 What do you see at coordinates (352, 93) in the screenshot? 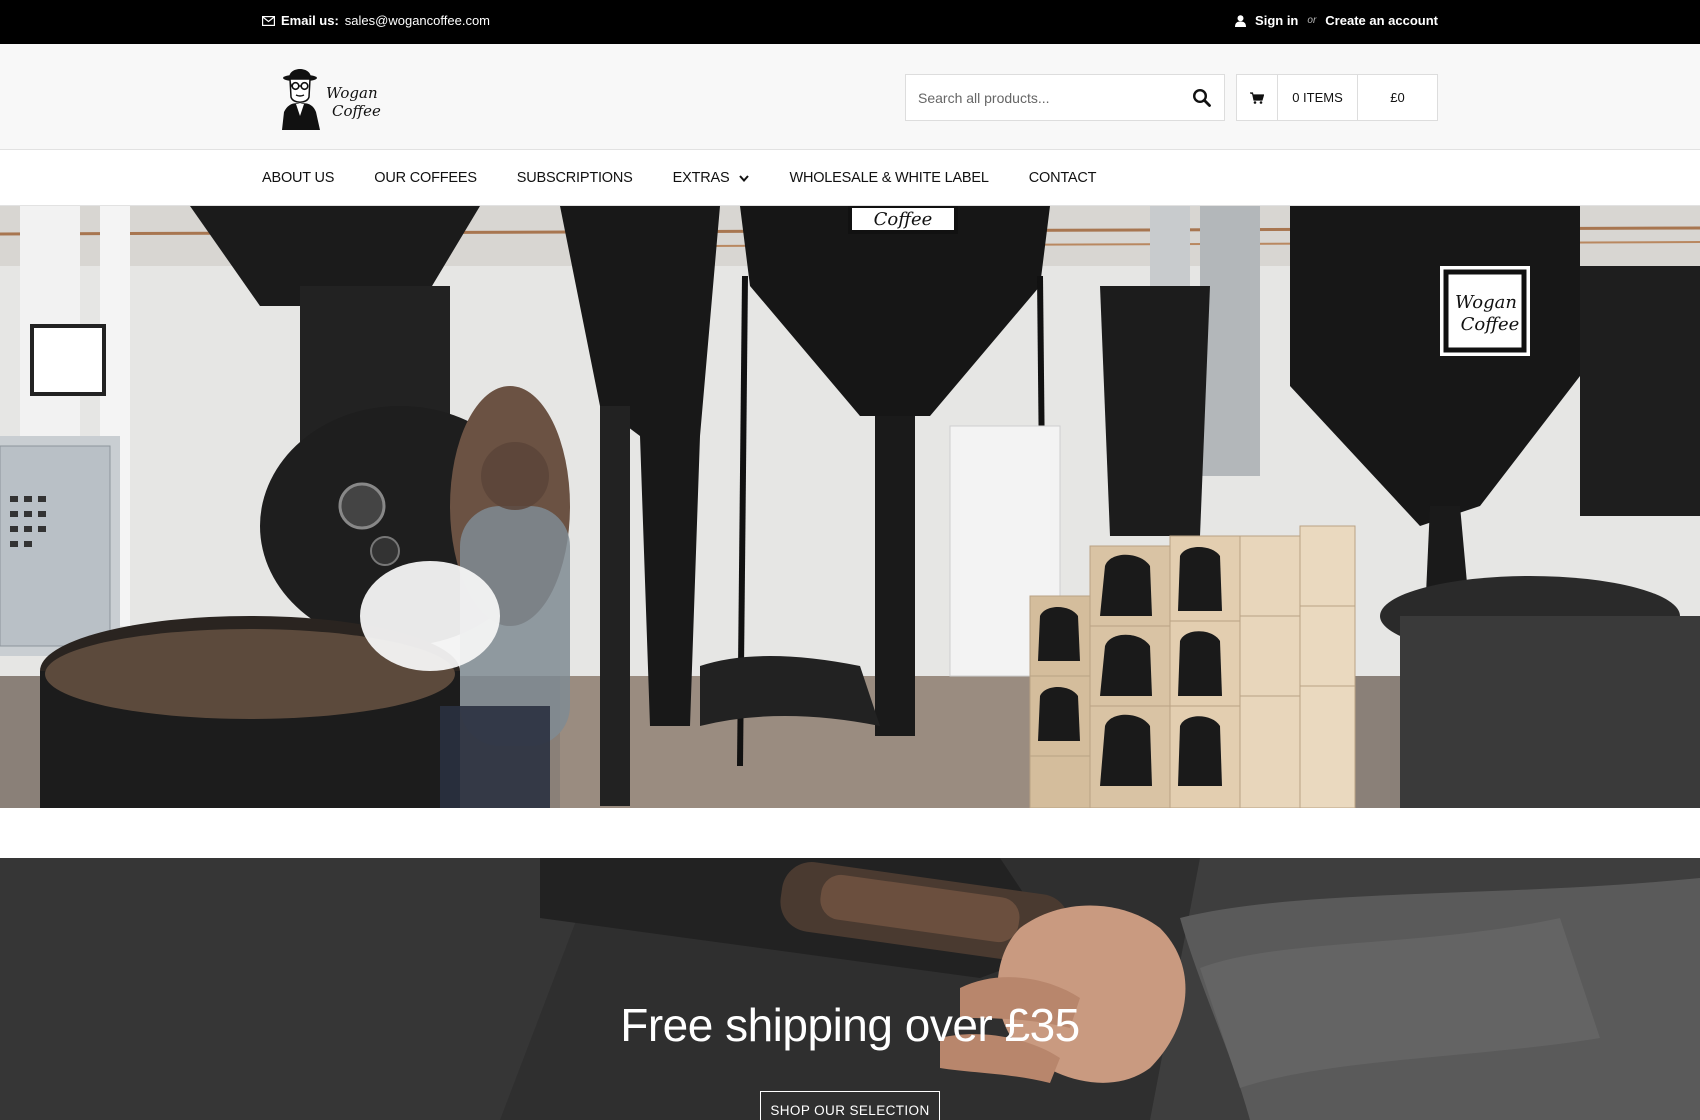
I see `logo-line1: Wogan` at bounding box center [352, 93].